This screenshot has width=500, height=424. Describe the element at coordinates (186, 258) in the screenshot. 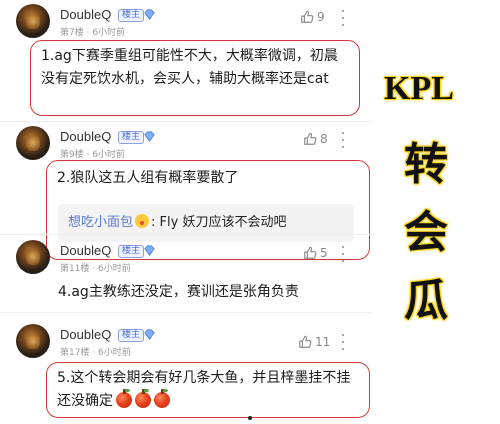

I see `post-header: DoubleQ 楼主 第11楼 · 6小时前 5` at that location.